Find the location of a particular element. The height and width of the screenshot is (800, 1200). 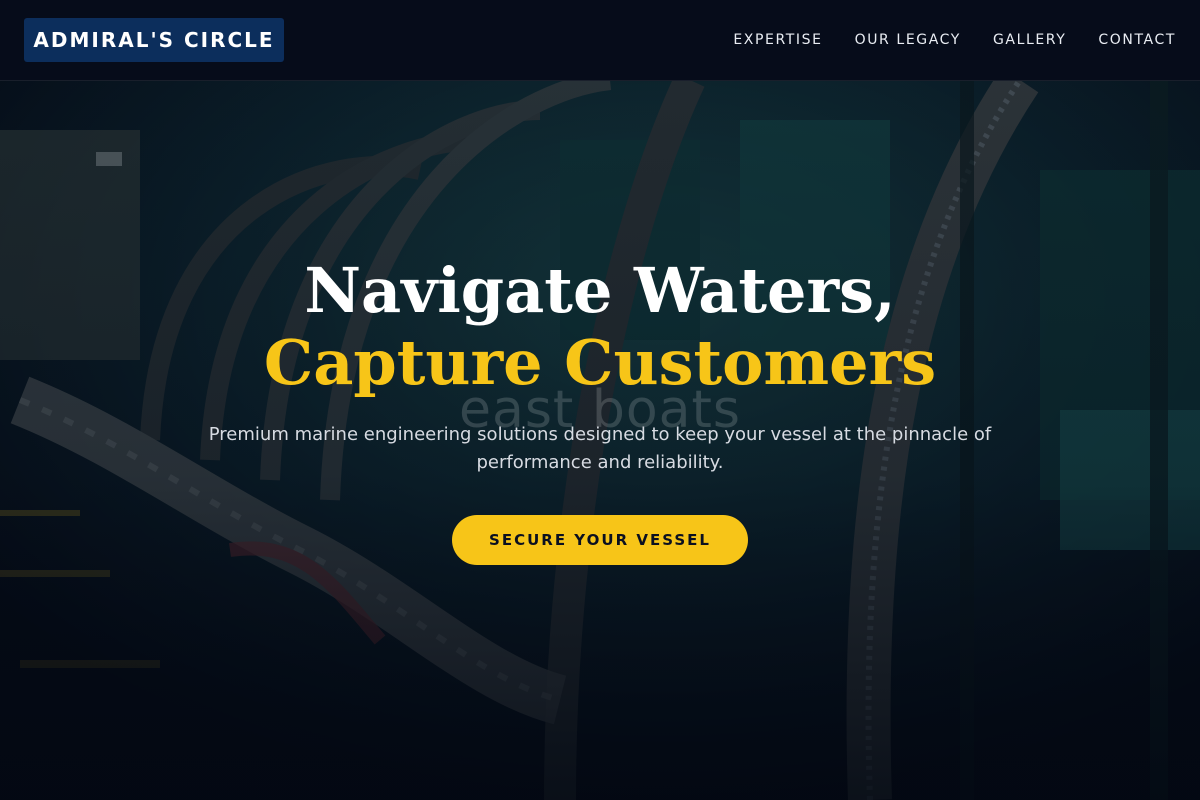

main-nav: EXPERTISE OUR LEGACY GALLERY CONTACT is located at coordinates (938, 40).